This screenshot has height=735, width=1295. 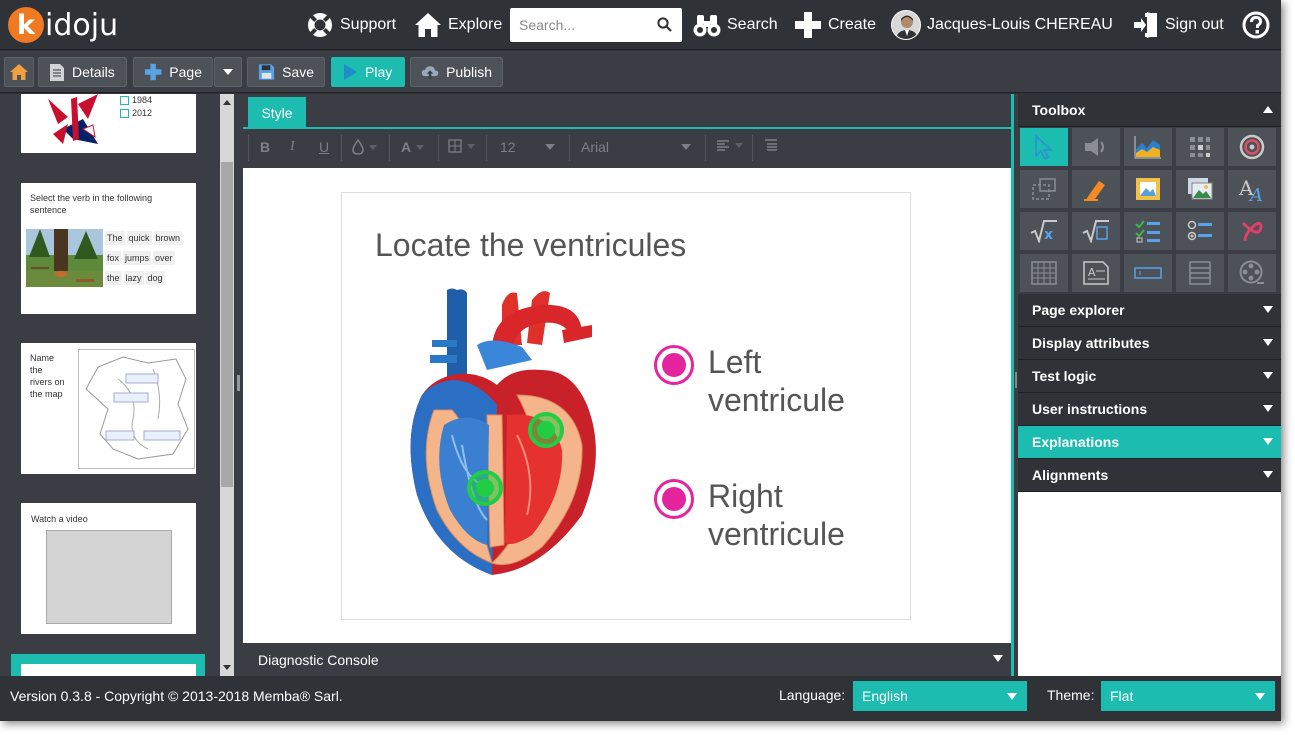 I want to click on cloud-upload-icon, so click(x=430, y=72).